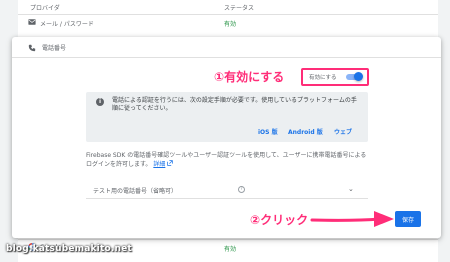 This screenshot has height=262, width=450. Describe the element at coordinates (351, 189) in the screenshot. I see `chevron-down-icon: ⌄` at that location.